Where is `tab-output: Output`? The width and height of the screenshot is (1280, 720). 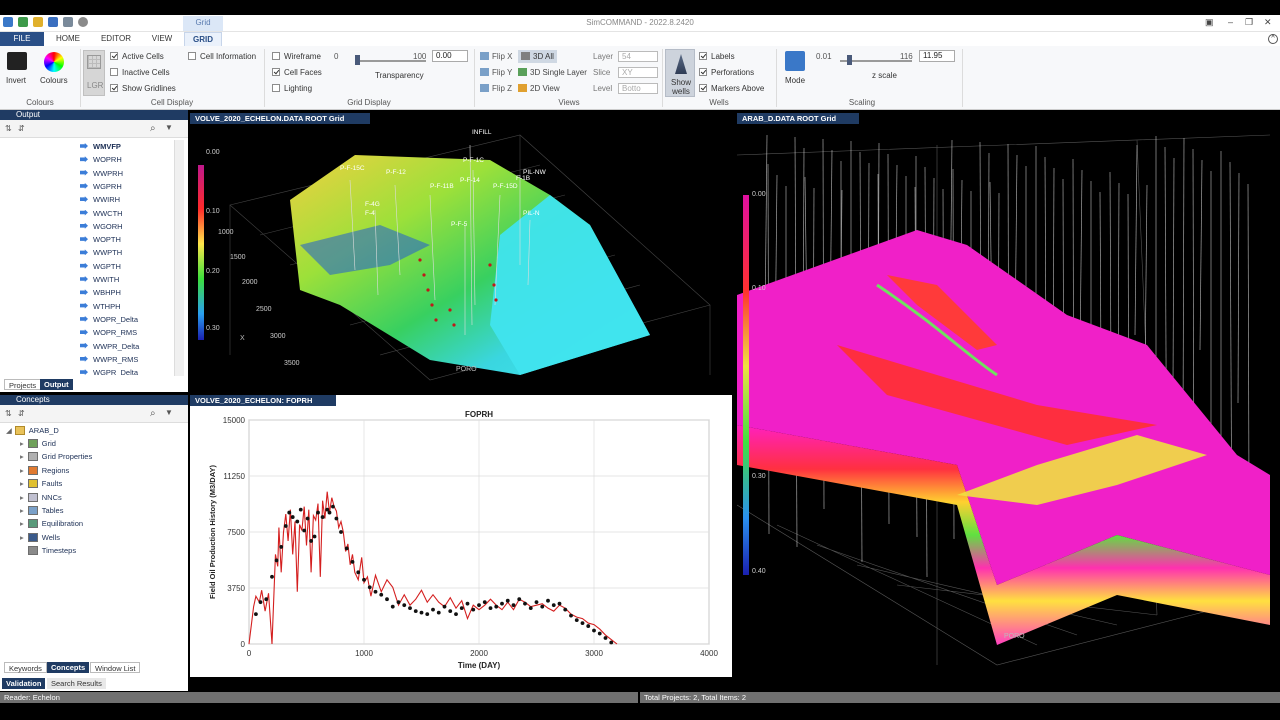
tab-output: Output is located at coordinates (56, 384).